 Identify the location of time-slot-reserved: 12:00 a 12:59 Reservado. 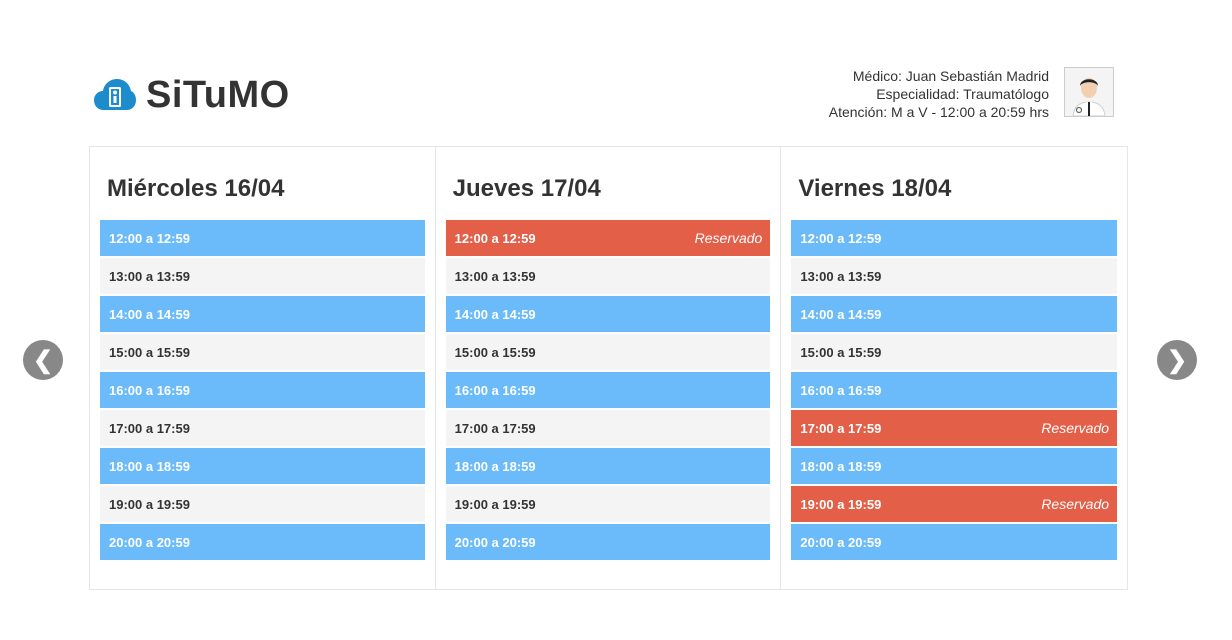
(608, 238).